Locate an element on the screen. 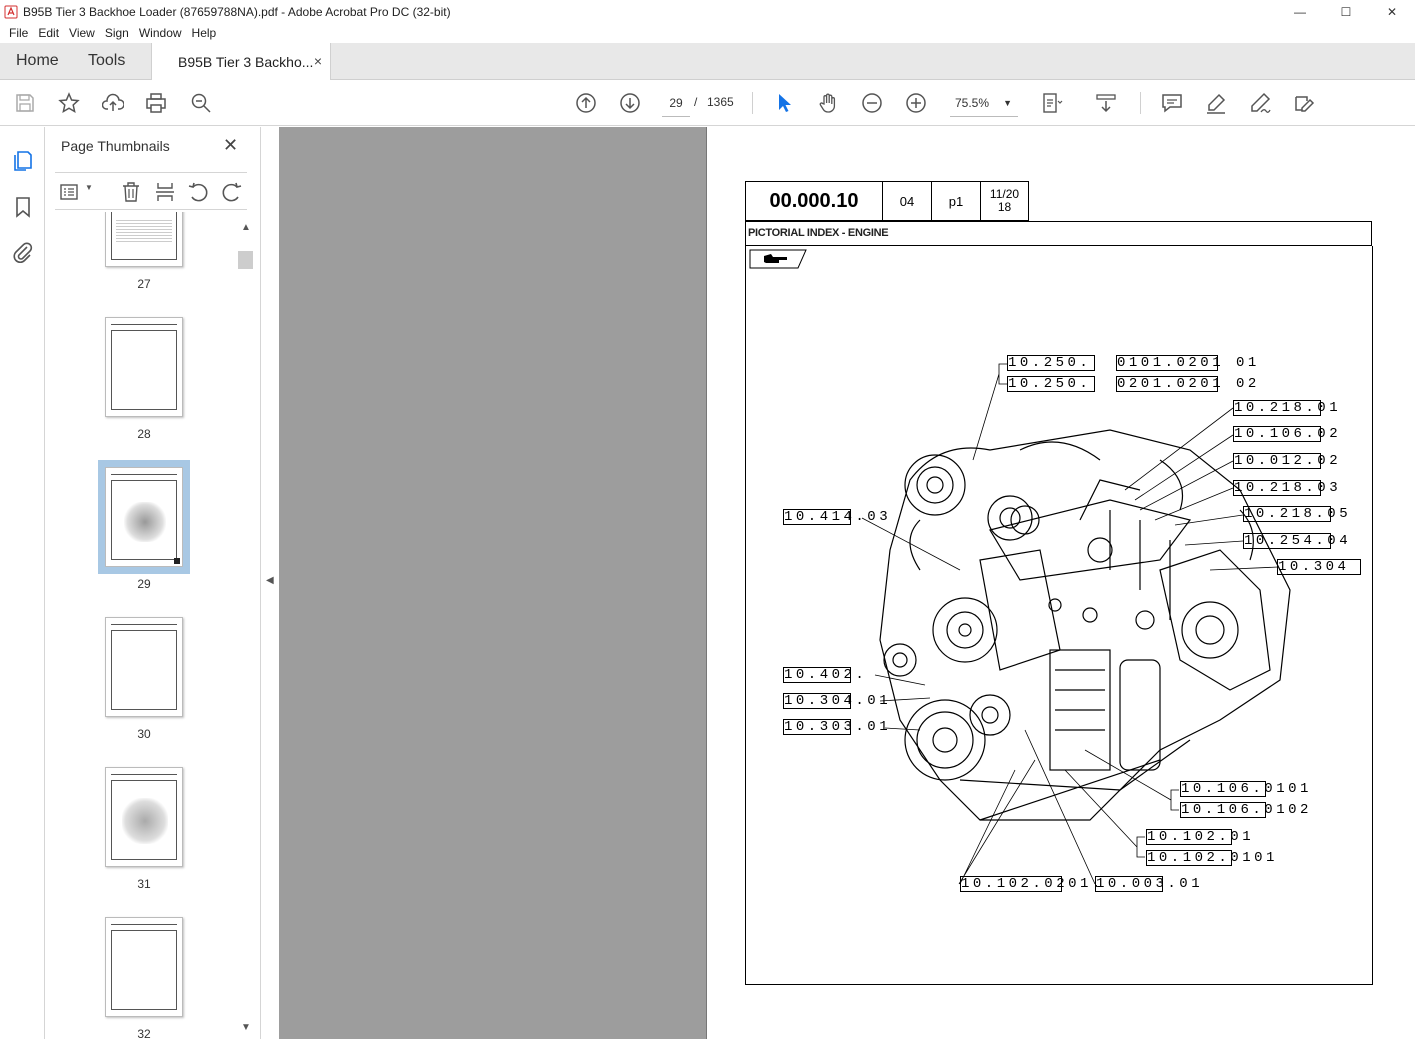 The image size is (1415, 1039). section-title: PICTORIAL INDEX - ENGINE is located at coordinates (1058, 233).